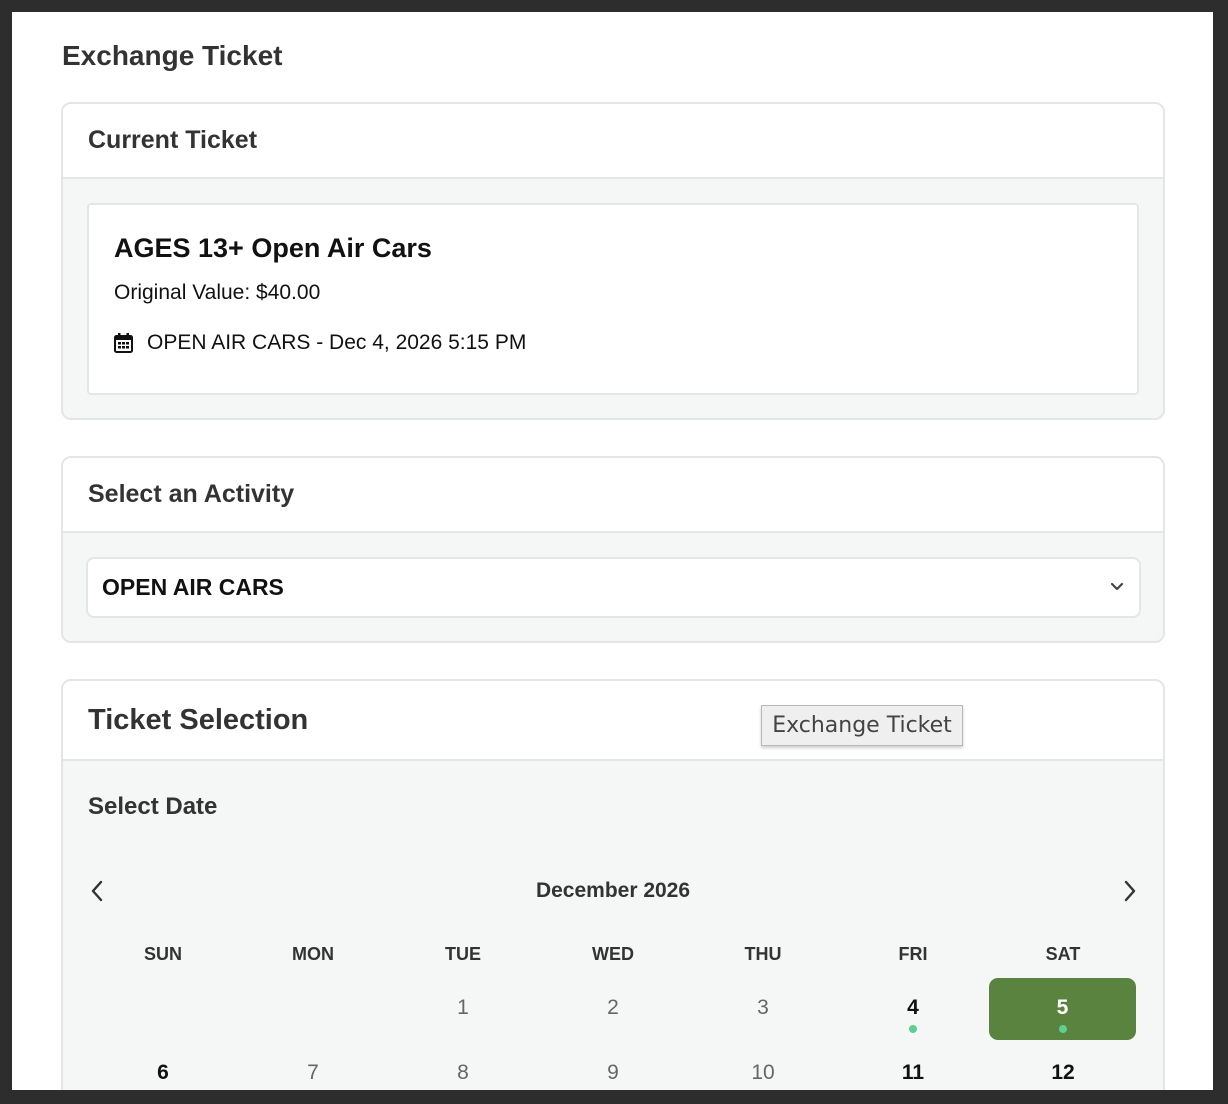 The width and height of the screenshot is (1228, 1104). Describe the element at coordinates (1117, 586) in the screenshot. I see `chevron-down-icon` at that location.